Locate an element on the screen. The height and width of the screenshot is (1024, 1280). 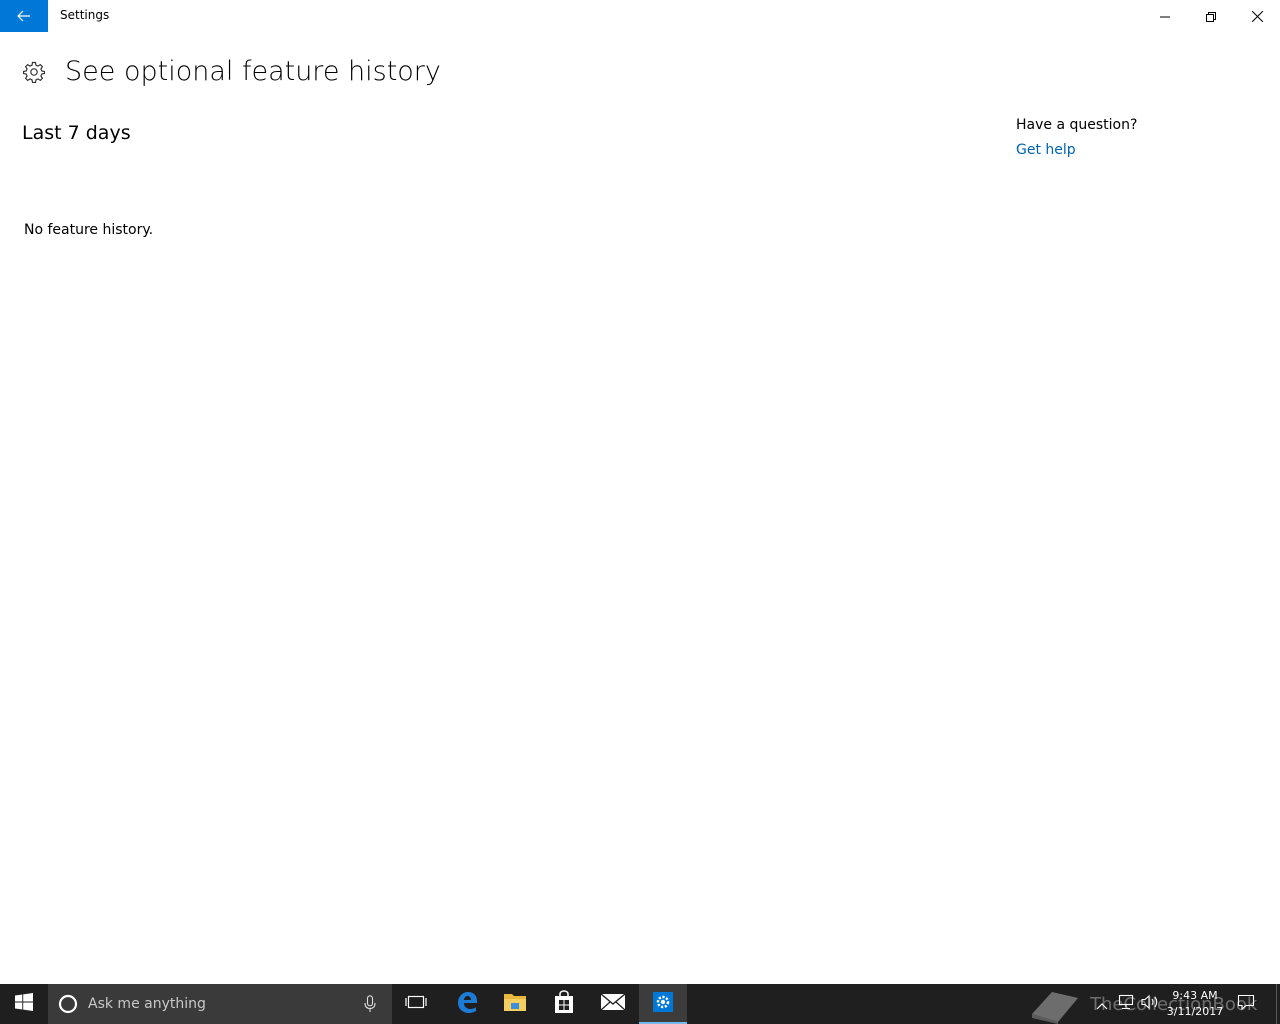
back-arrow-icon is located at coordinates (24, 16).